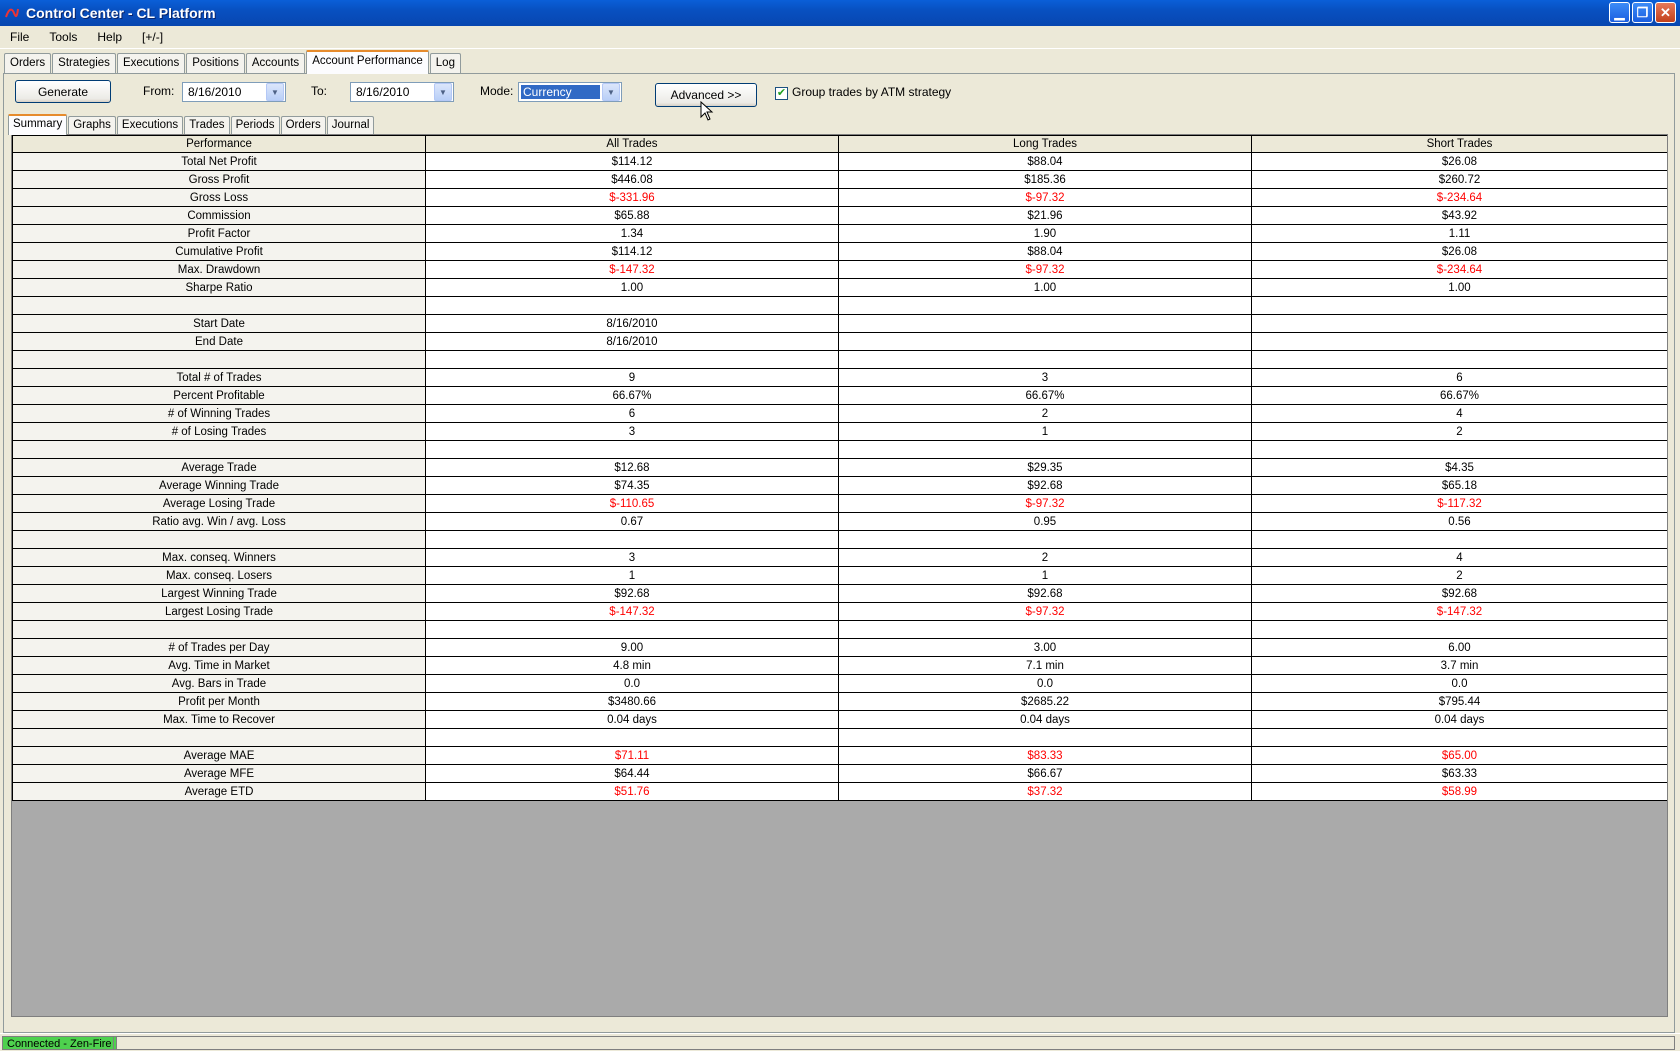 The image size is (1680, 1051). I want to click on subtab-graphs: Graphs, so click(92, 125).